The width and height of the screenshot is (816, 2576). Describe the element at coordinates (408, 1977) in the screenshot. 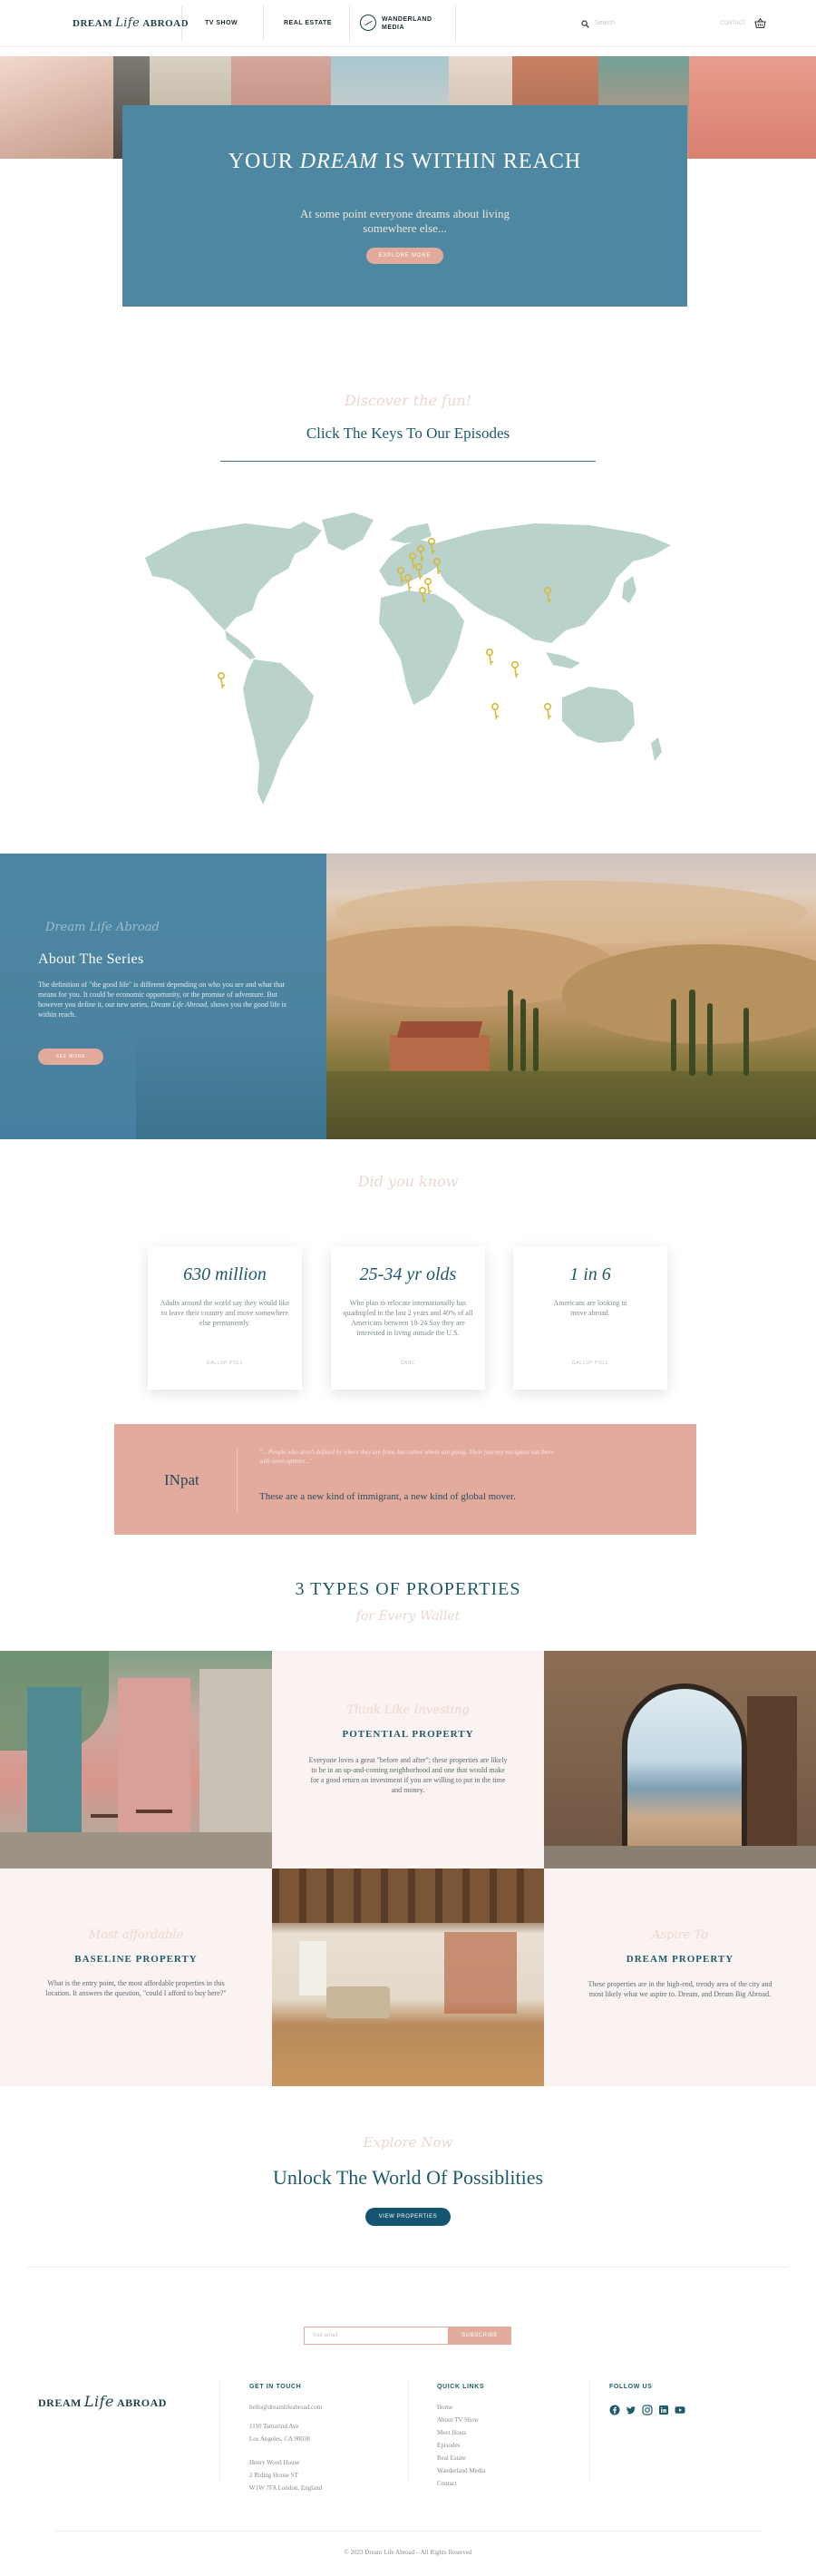

I see `living-room-image` at that location.